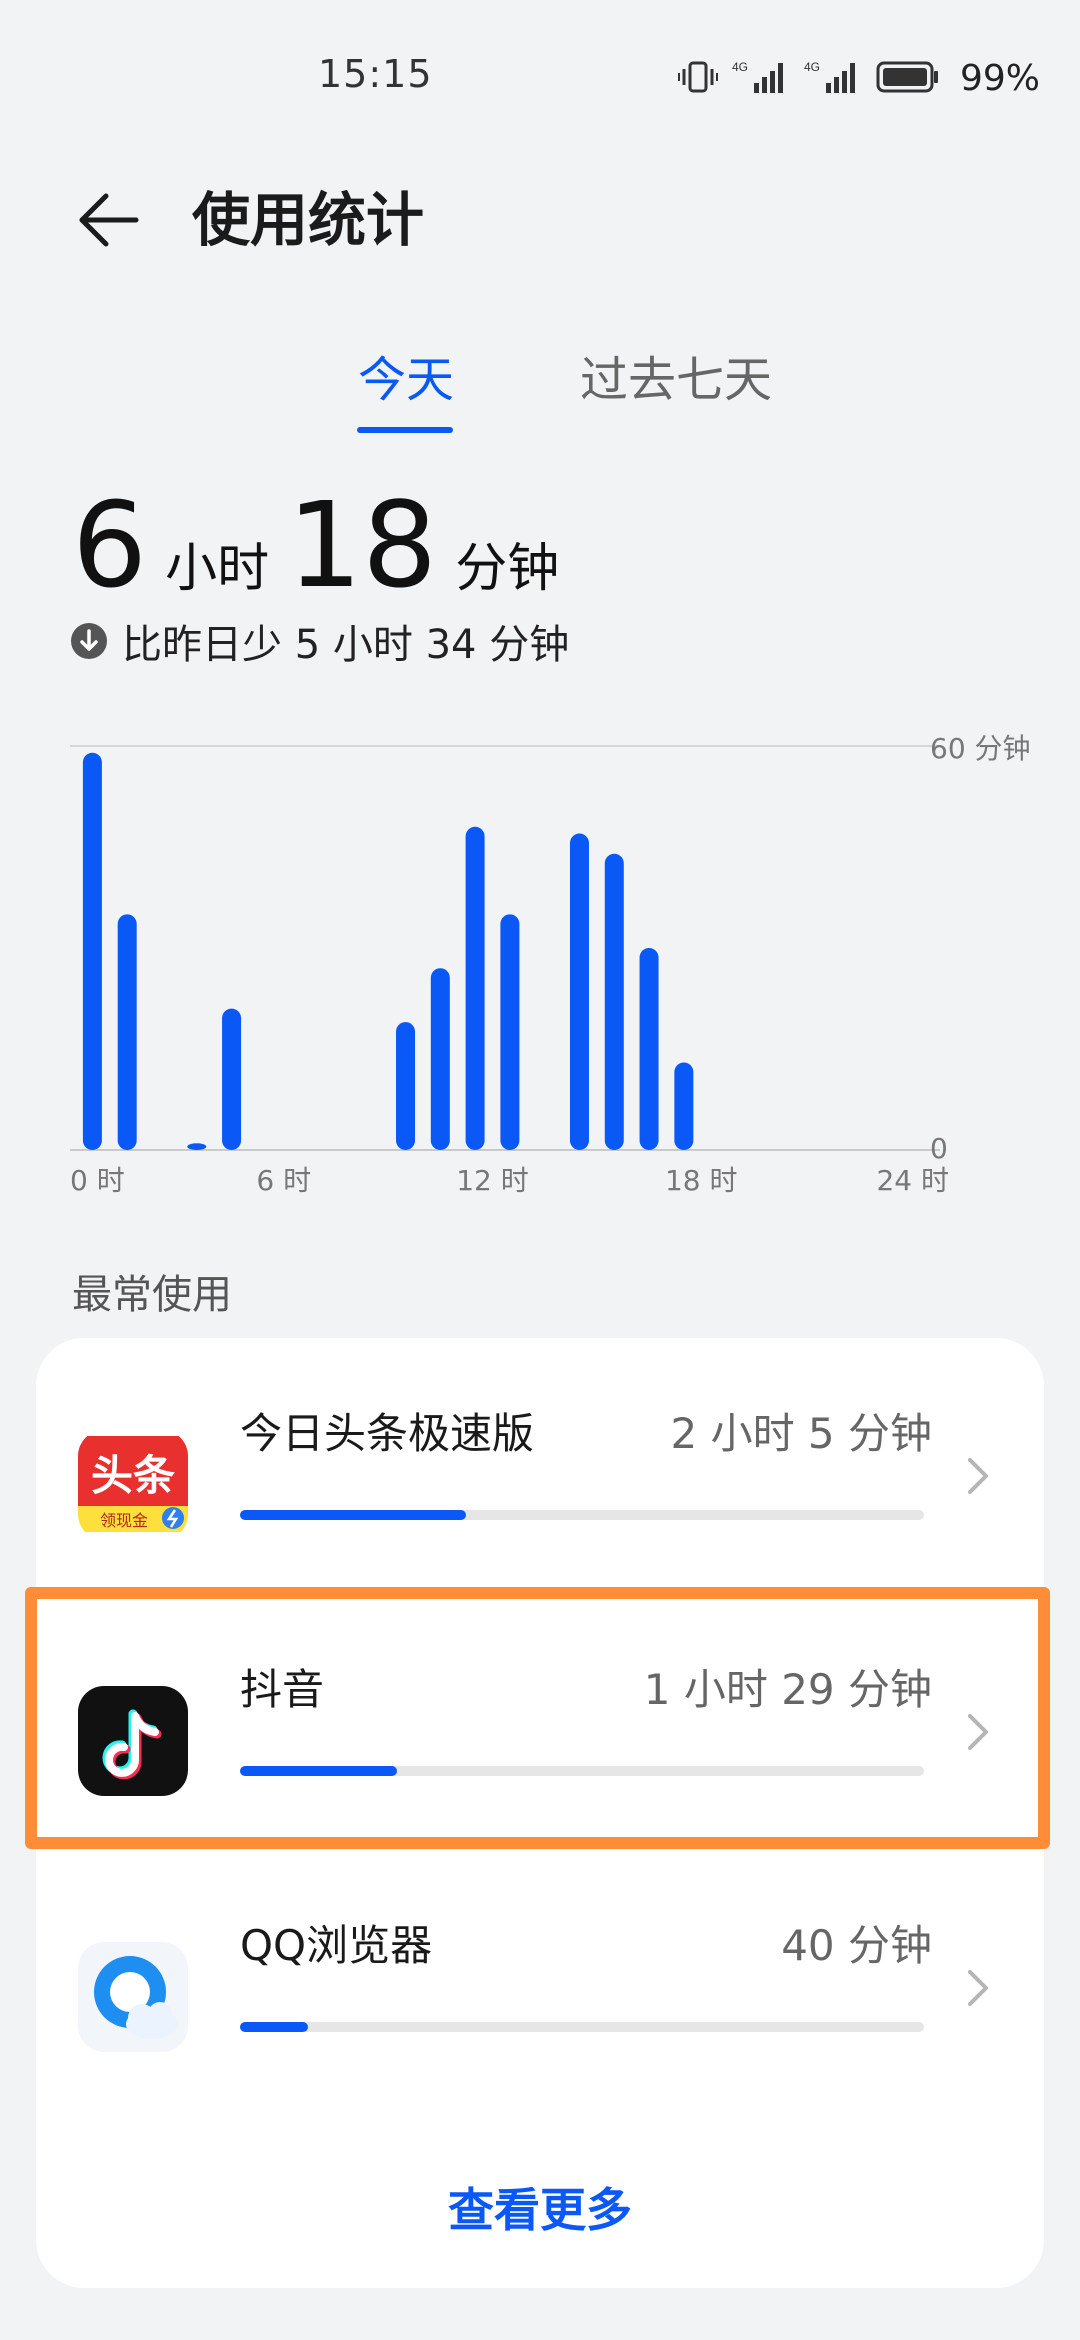  I want to click on tab-today: 今天, so click(406, 380).